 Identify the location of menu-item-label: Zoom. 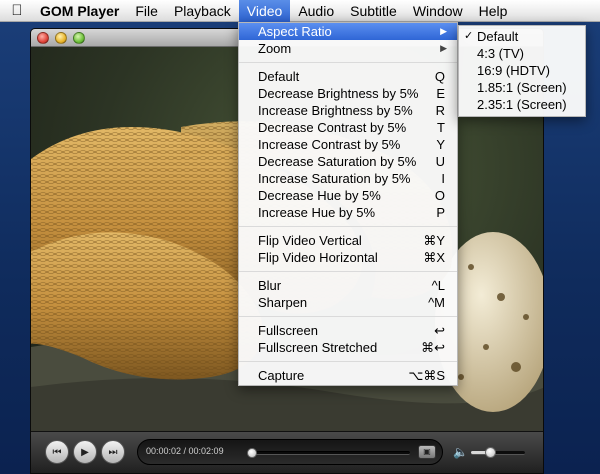
(275, 48).